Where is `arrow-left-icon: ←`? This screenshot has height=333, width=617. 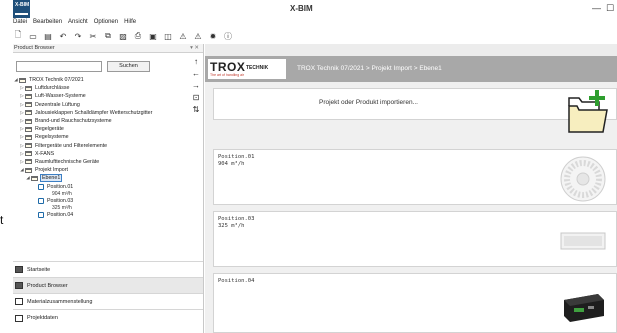
arrow-left-icon: ← is located at coordinates (196, 74).